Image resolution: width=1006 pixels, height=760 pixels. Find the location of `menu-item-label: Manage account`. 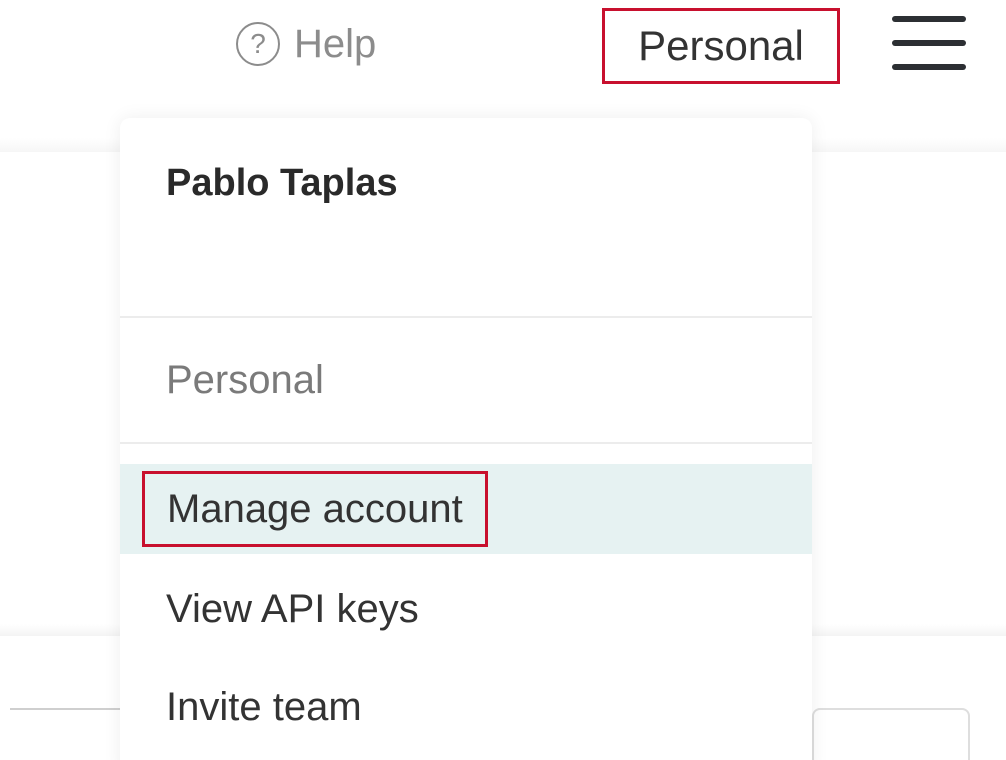

menu-item-label: Manage account is located at coordinates (315, 508).